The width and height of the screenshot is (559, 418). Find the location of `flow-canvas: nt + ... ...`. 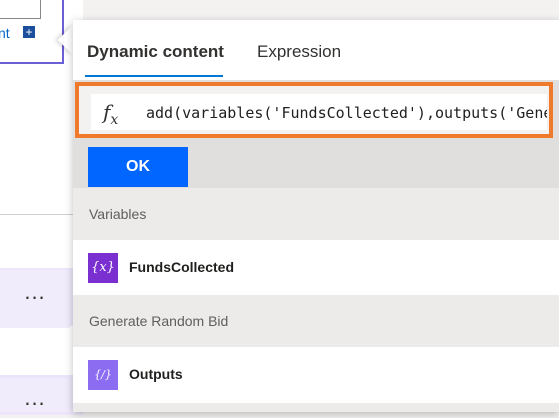

flow-canvas: nt + ... ... is located at coordinates (41, 207).